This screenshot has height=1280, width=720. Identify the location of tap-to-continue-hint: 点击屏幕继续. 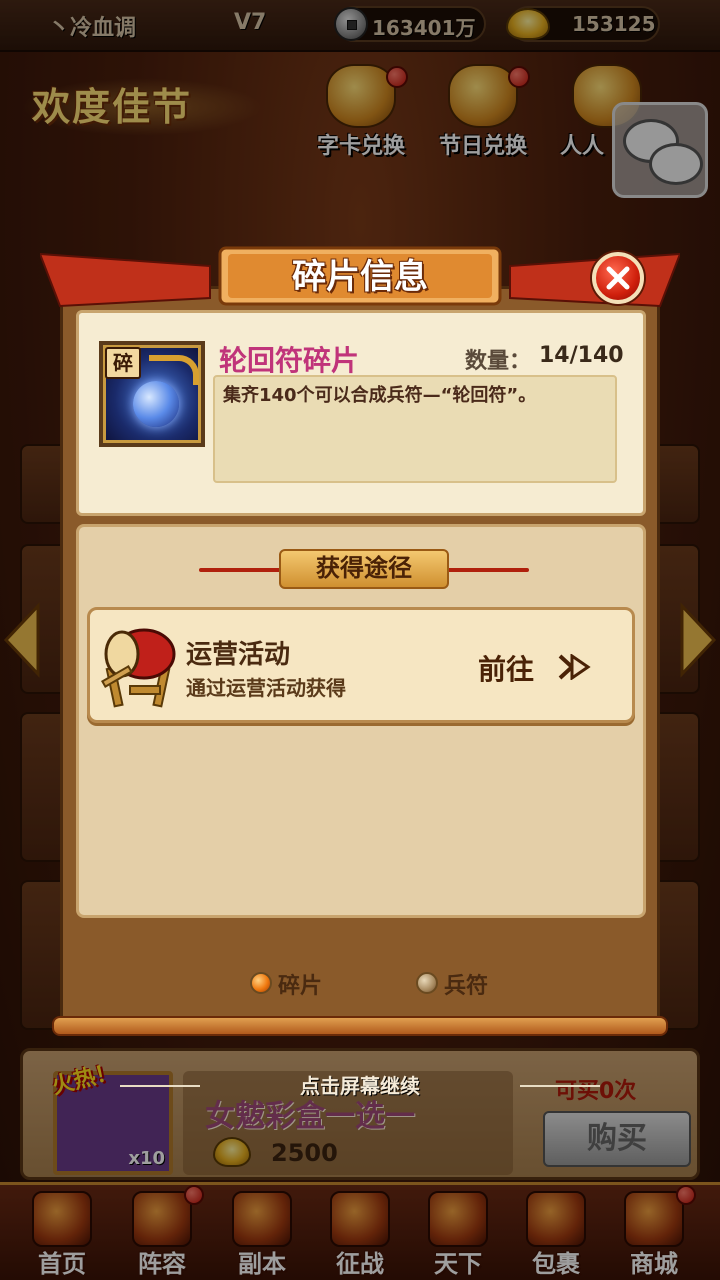
(360, 1086).